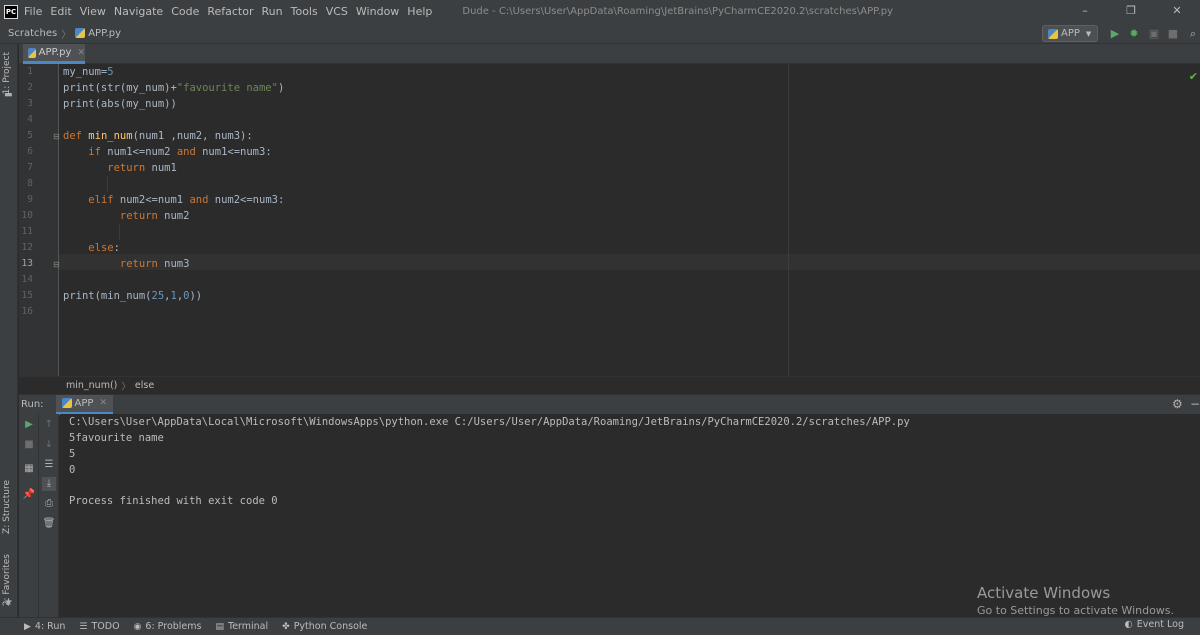 Image resolution: width=1200 pixels, height=635 pixels. I want to click on line-number: 8, so click(30, 183).